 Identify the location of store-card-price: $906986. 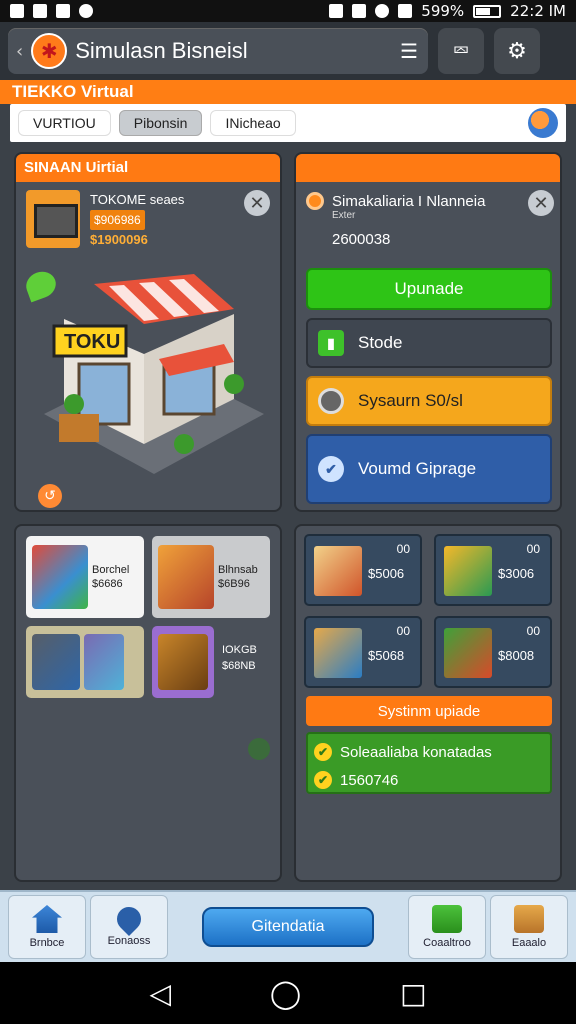
(117, 220).